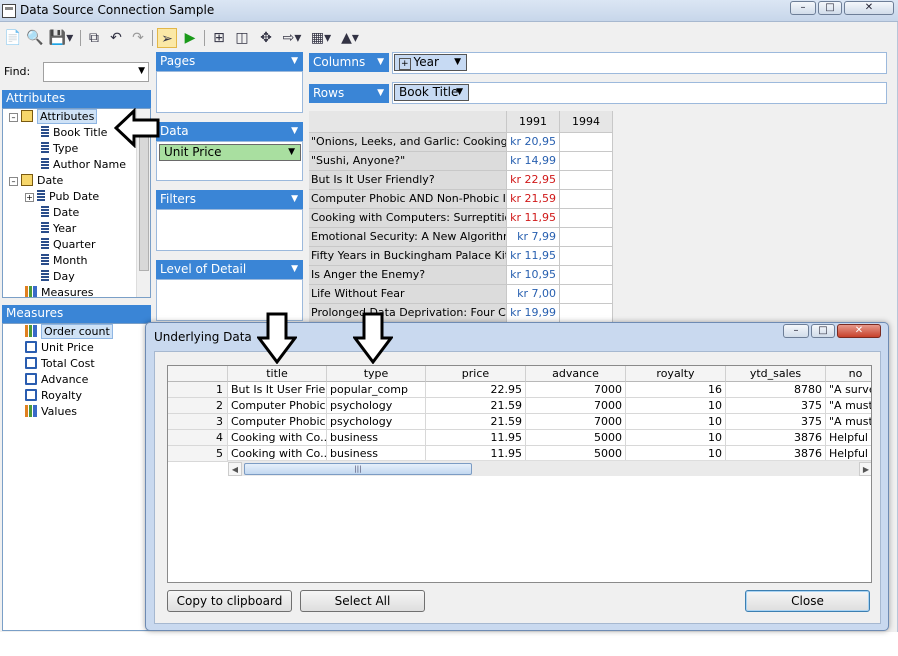 The height and width of the screenshot is (656, 898). I want to click on horizontal-scrollbar: ◀ ||| ▶, so click(549, 468).